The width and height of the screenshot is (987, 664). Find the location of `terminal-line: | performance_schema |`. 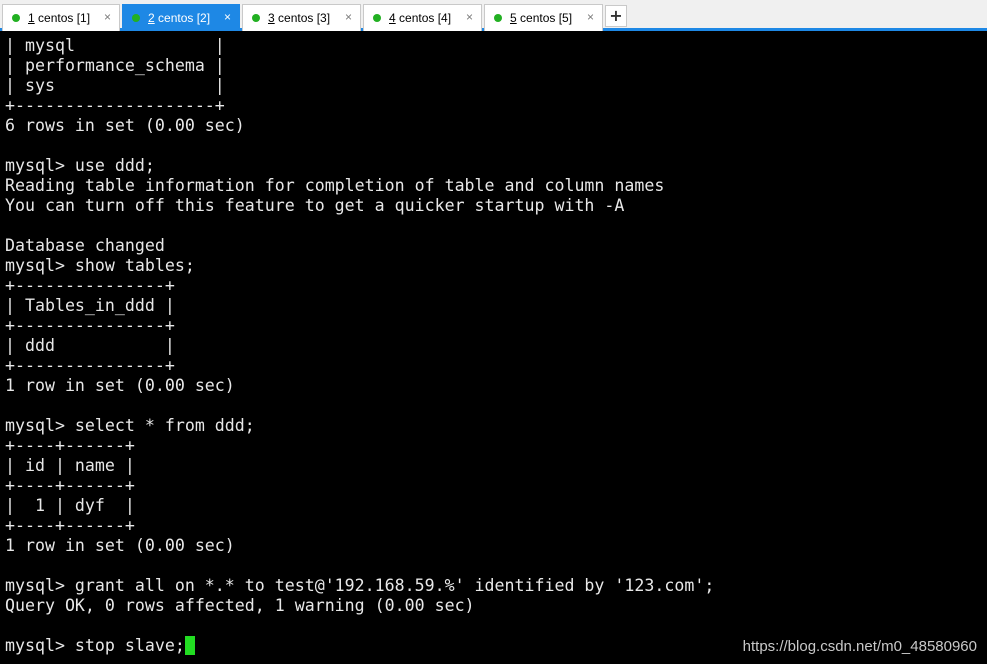

terminal-line: | performance_schema | is located at coordinates (115, 65).